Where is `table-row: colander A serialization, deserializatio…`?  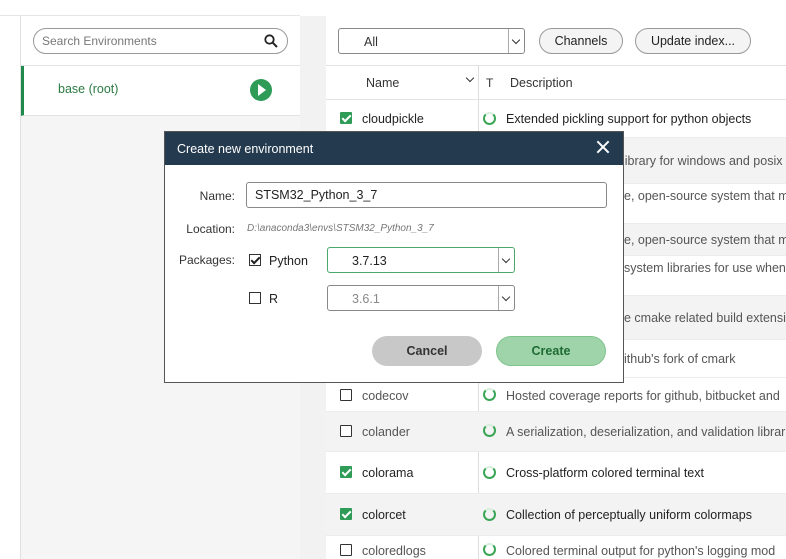
table-row: colander A serialization, deserializatio… is located at coordinates (556, 432).